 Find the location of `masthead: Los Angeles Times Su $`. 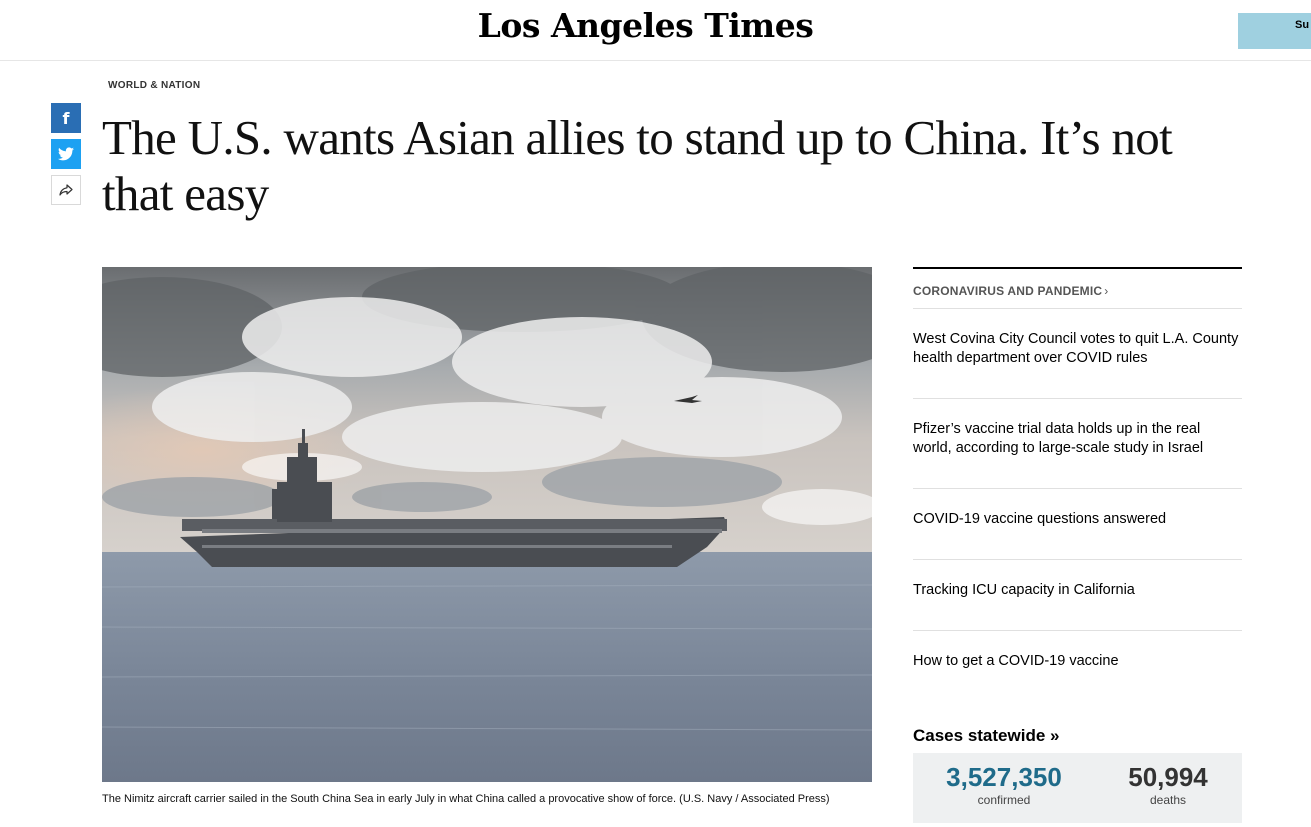

masthead: Los Angeles Times Su $ is located at coordinates (655, 30).